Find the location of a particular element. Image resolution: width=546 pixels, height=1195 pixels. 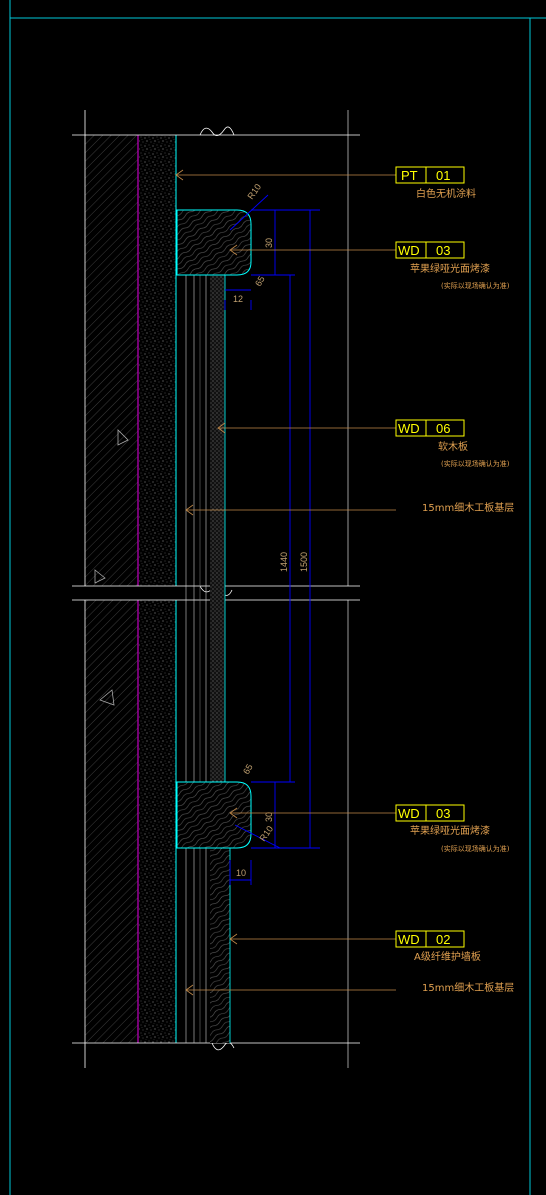

material-tag-wd06: WD 06 软木板 (实际以现场确认为准) is located at coordinates (452, 443).